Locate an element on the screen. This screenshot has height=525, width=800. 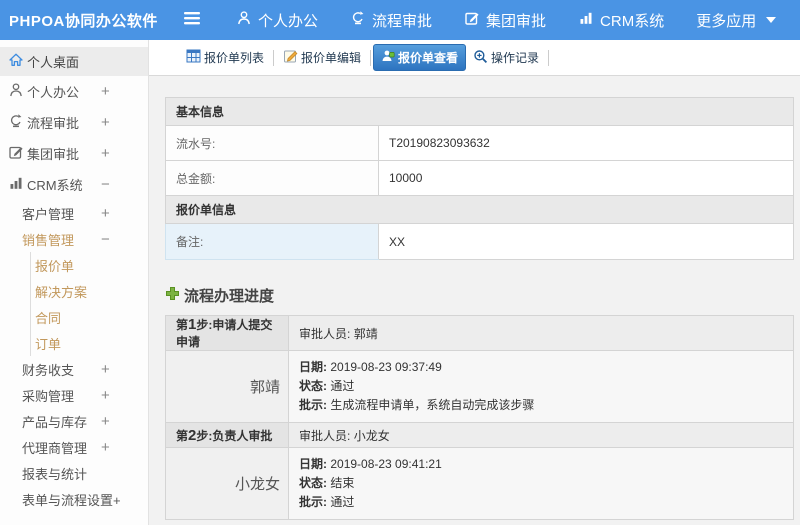
home-icon is located at coordinates (16, 61).